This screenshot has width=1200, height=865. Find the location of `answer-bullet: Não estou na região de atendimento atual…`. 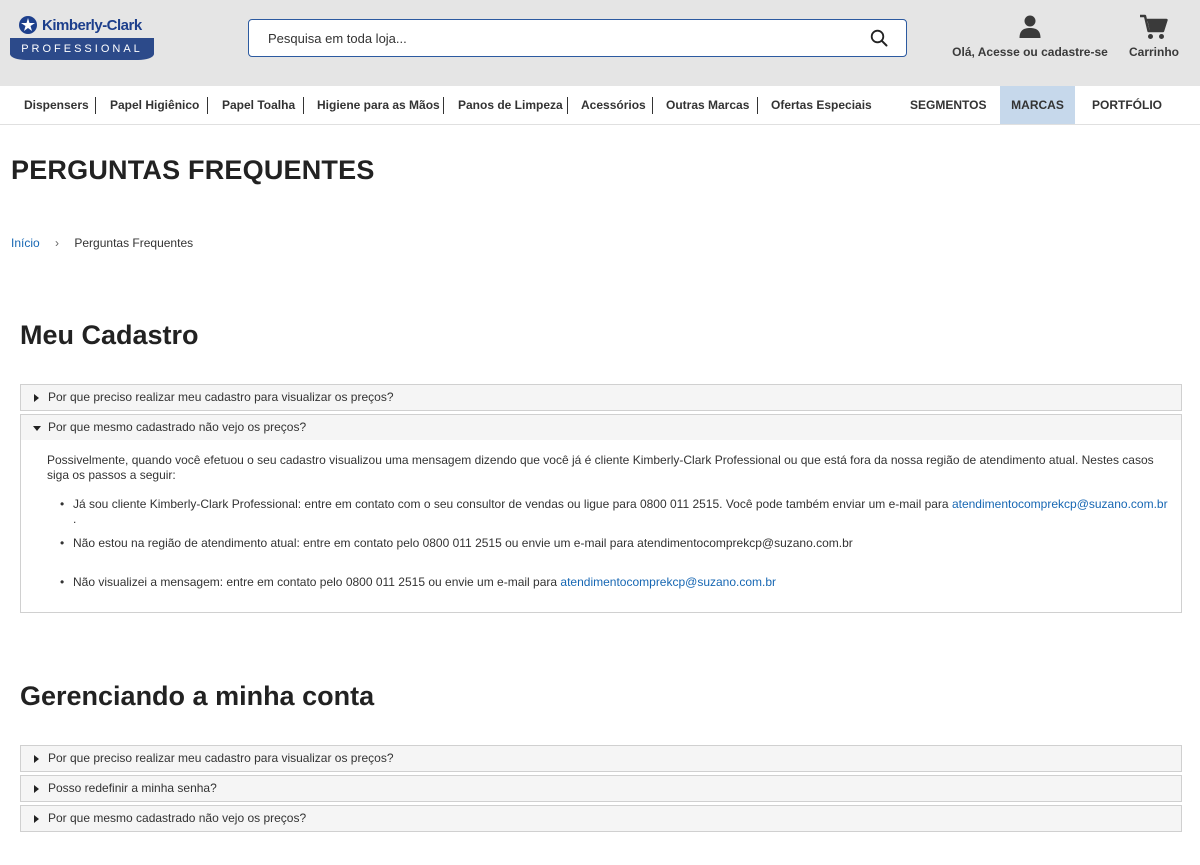

answer-bullet: Não estou na região de atendimento atual… is located at coordinates (616, 543).